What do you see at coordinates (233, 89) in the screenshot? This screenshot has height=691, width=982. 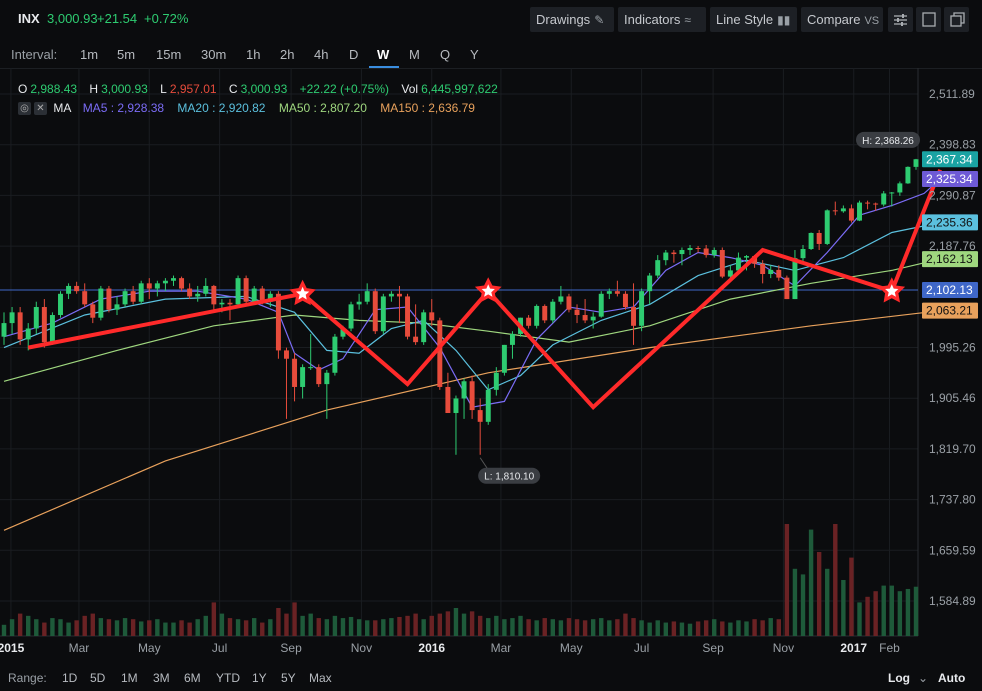 I see `close-label: C` at bounding box center [233, 89].